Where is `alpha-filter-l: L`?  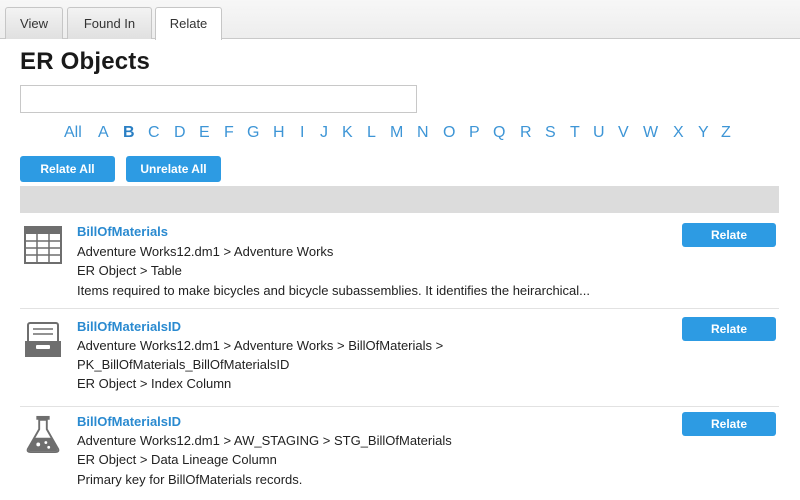
alpha-filter-l: L is located at coordinates (371, 133).